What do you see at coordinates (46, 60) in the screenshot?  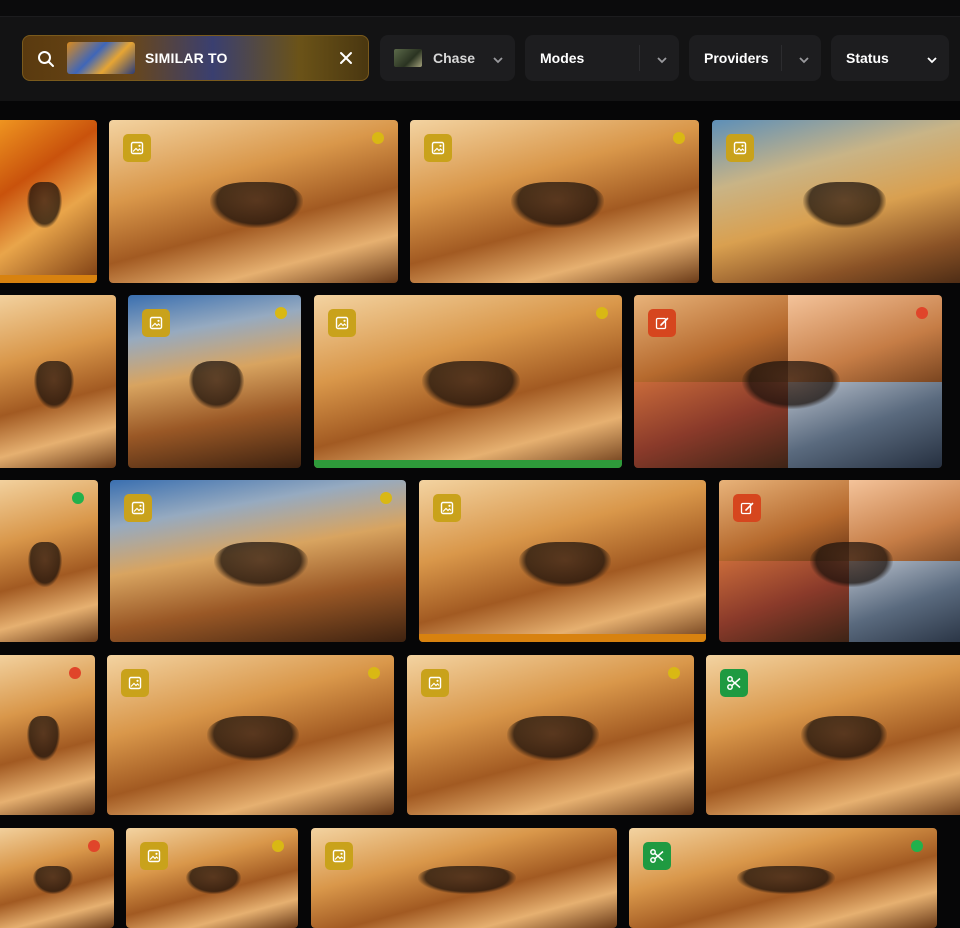 I see `search-icon` at bounding box center [46, 60].